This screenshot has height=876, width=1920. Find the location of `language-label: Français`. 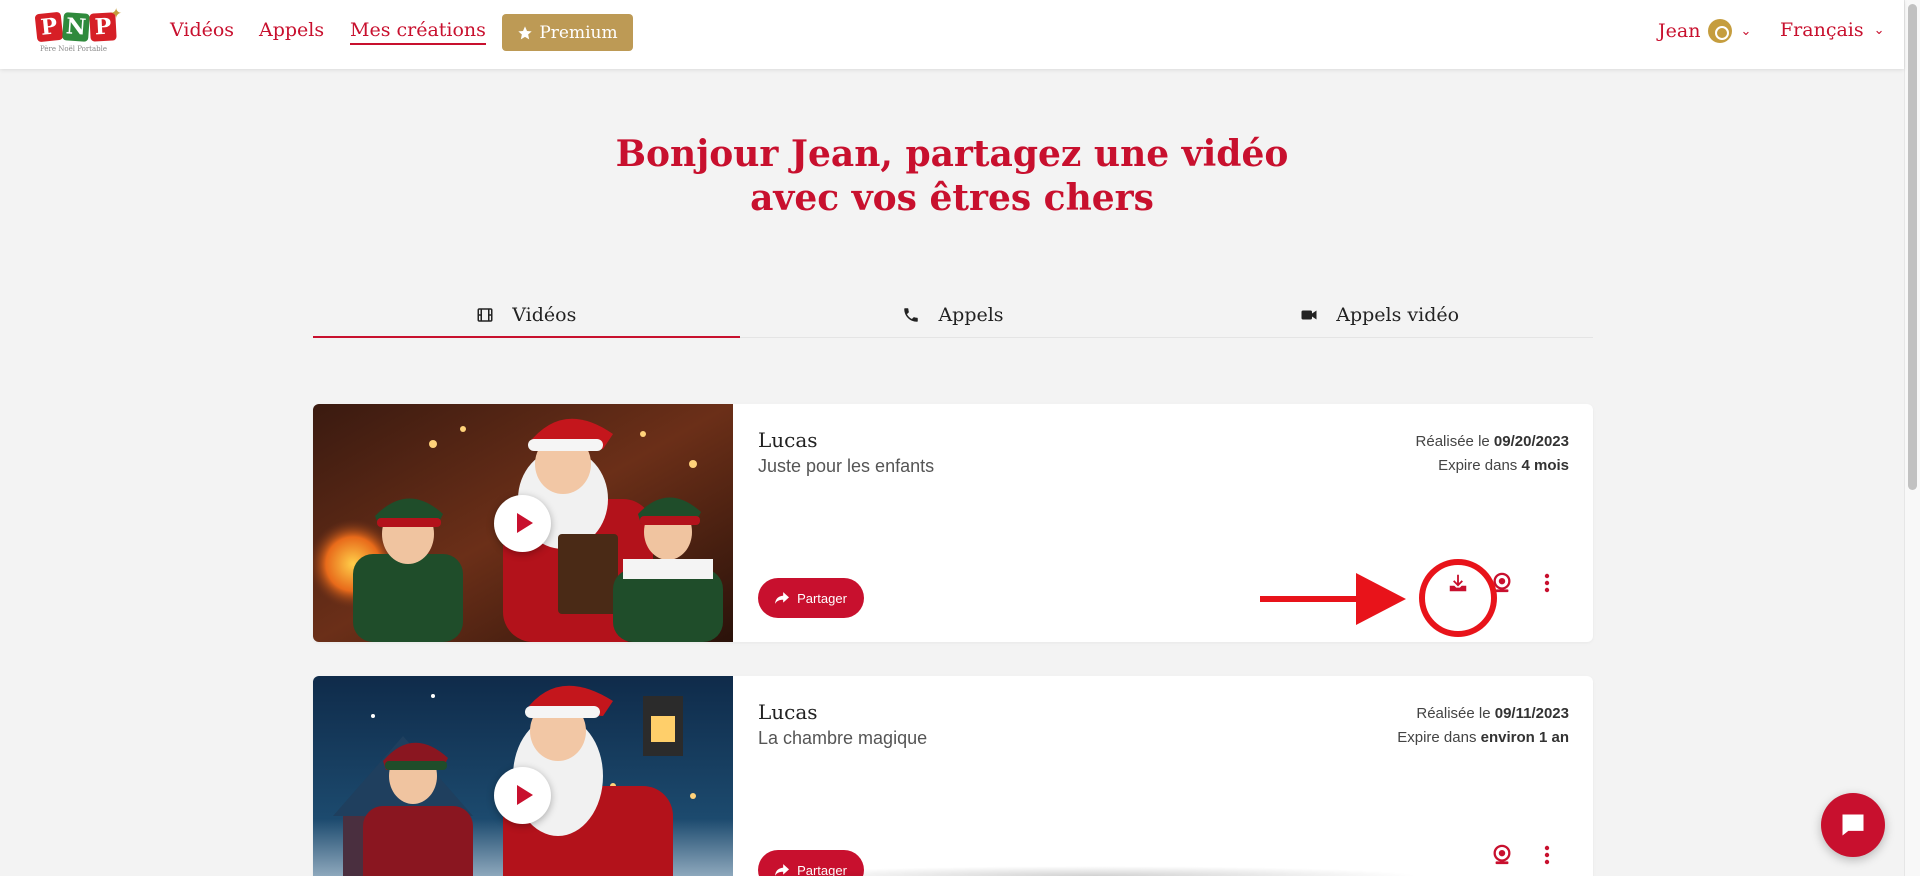

language-label: Français is located at coordinates (1822, 30).